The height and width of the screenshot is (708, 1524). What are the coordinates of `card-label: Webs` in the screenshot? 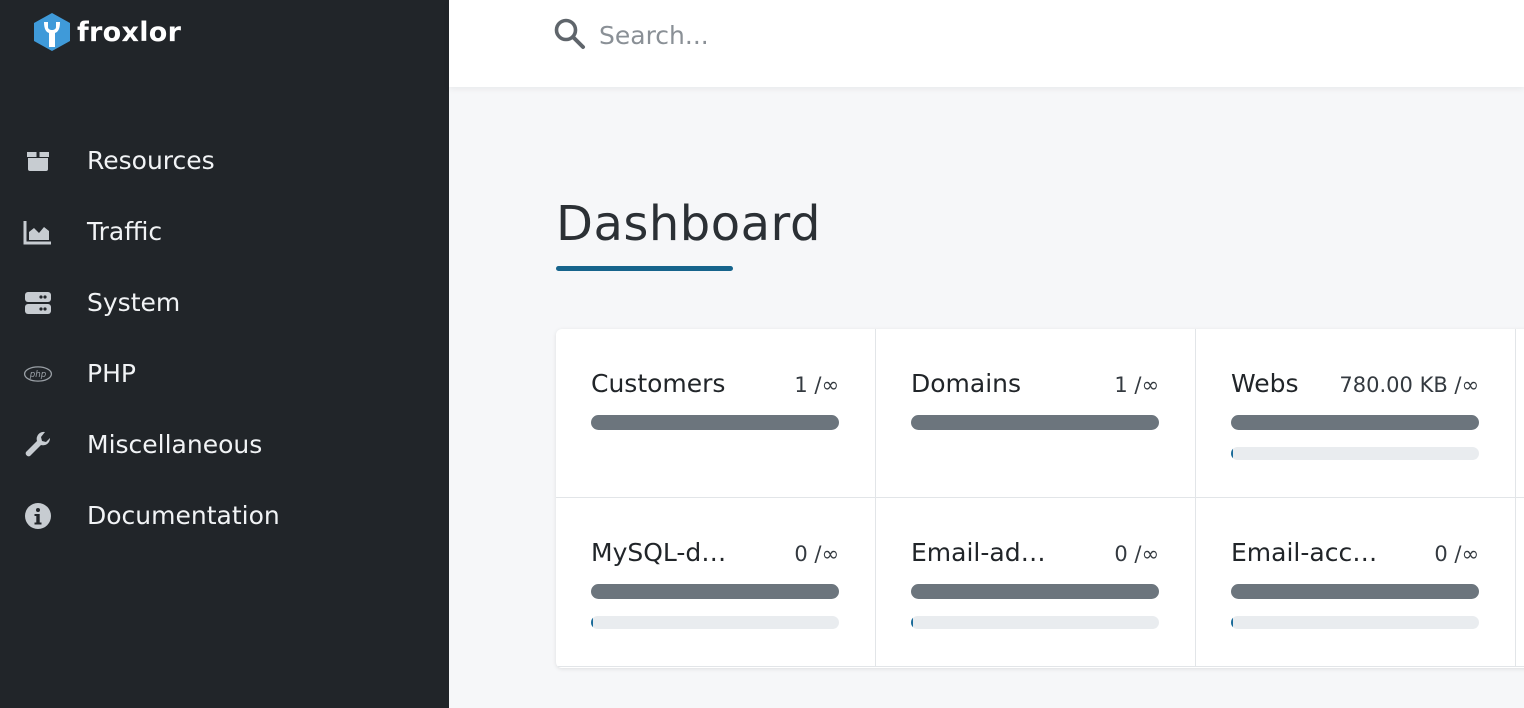 It's located at (1265, 383).